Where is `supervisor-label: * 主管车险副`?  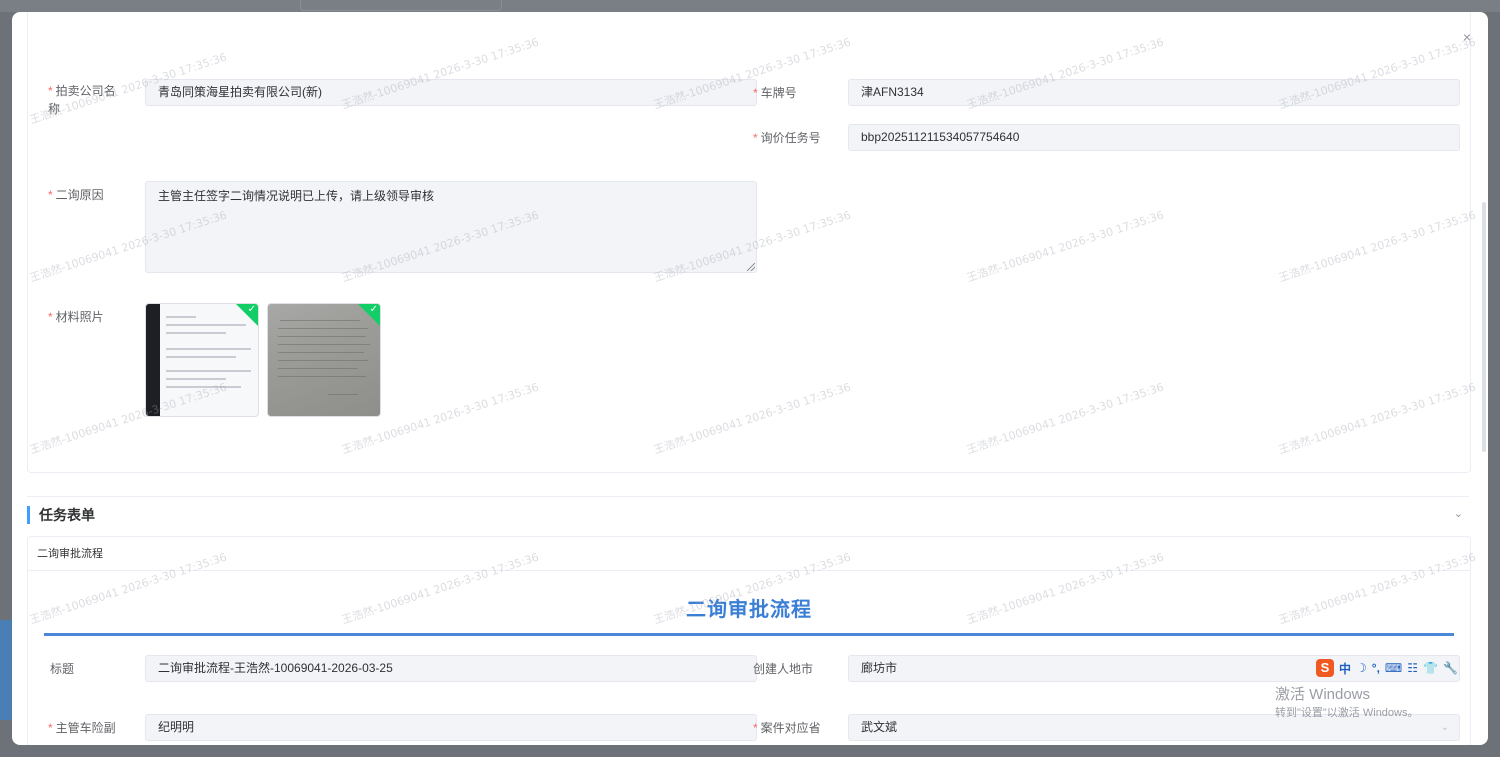
supervisor-label: * 主管车险副 is located at coordinates (82, 728).